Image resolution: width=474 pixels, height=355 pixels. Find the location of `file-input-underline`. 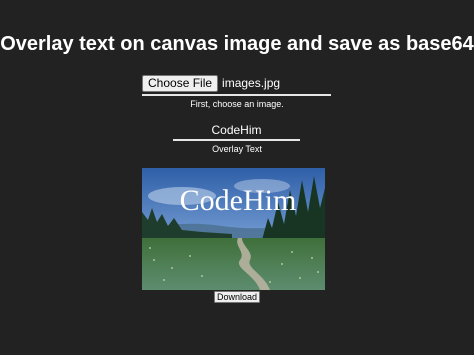

file-input-underline is located at coordinates (236, 95).